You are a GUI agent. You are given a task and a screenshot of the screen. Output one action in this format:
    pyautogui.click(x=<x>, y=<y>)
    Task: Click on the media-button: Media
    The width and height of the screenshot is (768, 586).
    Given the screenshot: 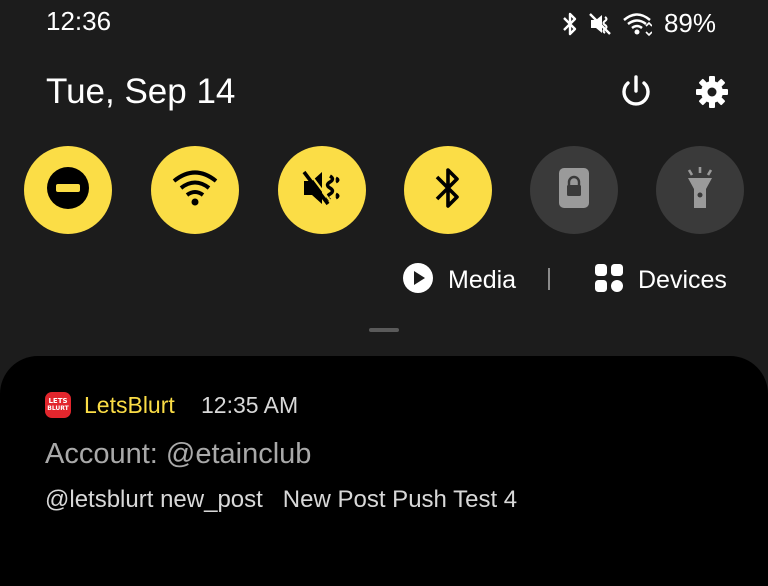 What is the action you would take?
    pyautogui.click(x=459, y=280)
    